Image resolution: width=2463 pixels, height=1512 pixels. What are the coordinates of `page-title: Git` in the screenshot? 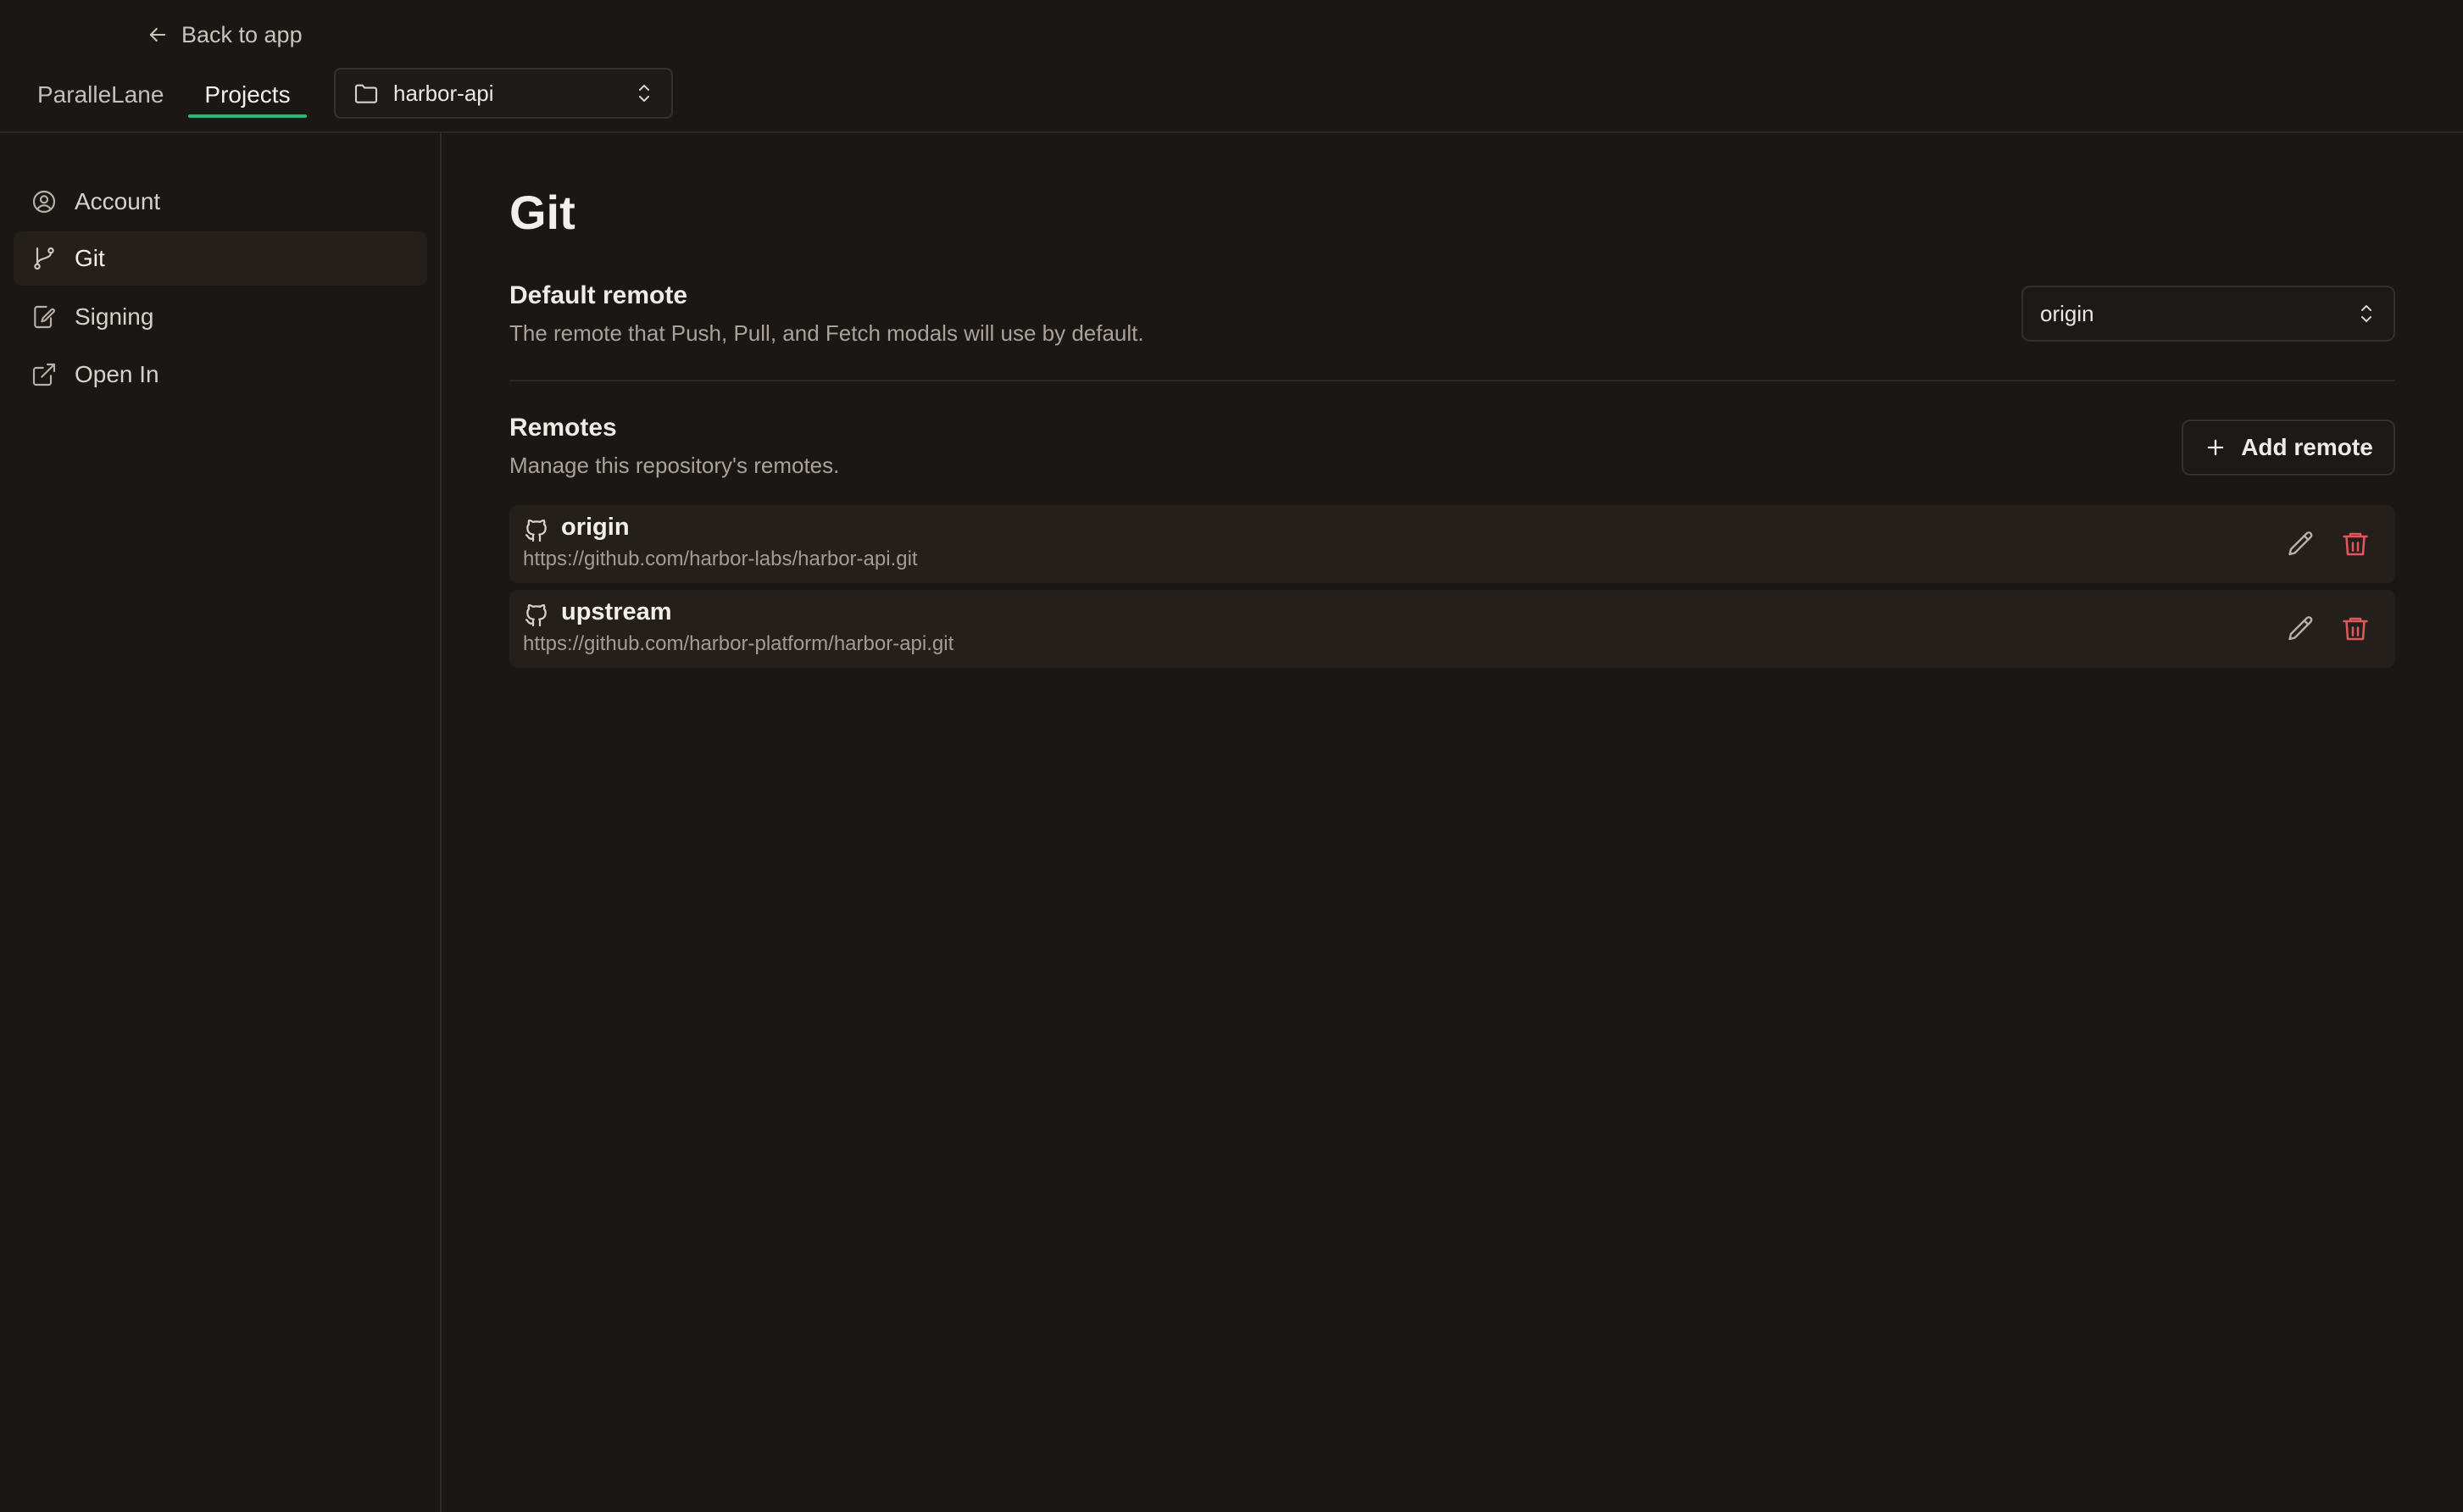 It's located at (542, 212).